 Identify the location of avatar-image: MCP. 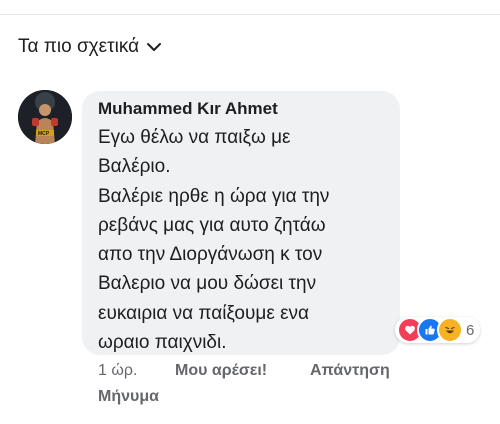
(45, 117).